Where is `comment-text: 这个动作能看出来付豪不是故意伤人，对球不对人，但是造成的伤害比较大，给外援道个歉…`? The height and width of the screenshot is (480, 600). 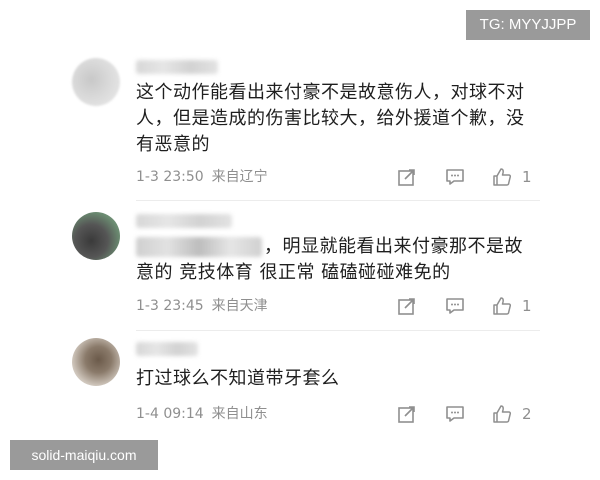 comment-text: 这个动作能看出来付豪不是故意伤人，对球不对人，但是造成的伤害比较大，给外援道个歉… is located at coordinates (330, 118).